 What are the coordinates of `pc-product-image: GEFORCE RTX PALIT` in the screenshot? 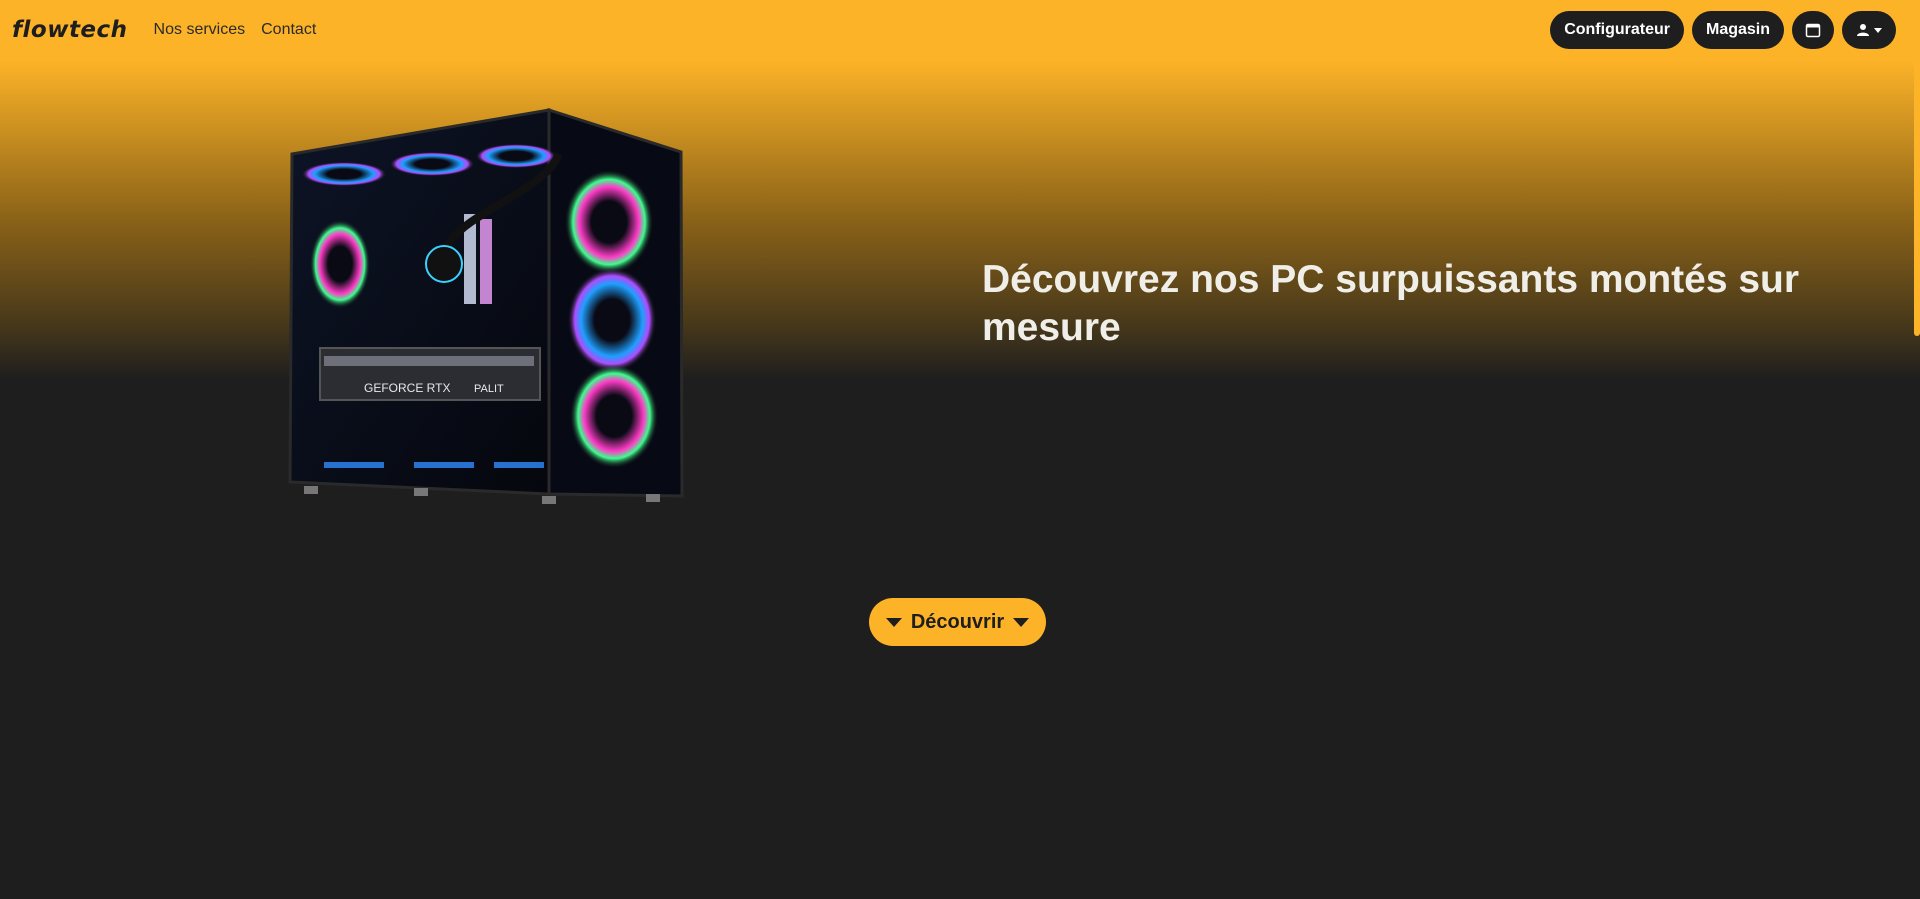 It's located at (486, 305).